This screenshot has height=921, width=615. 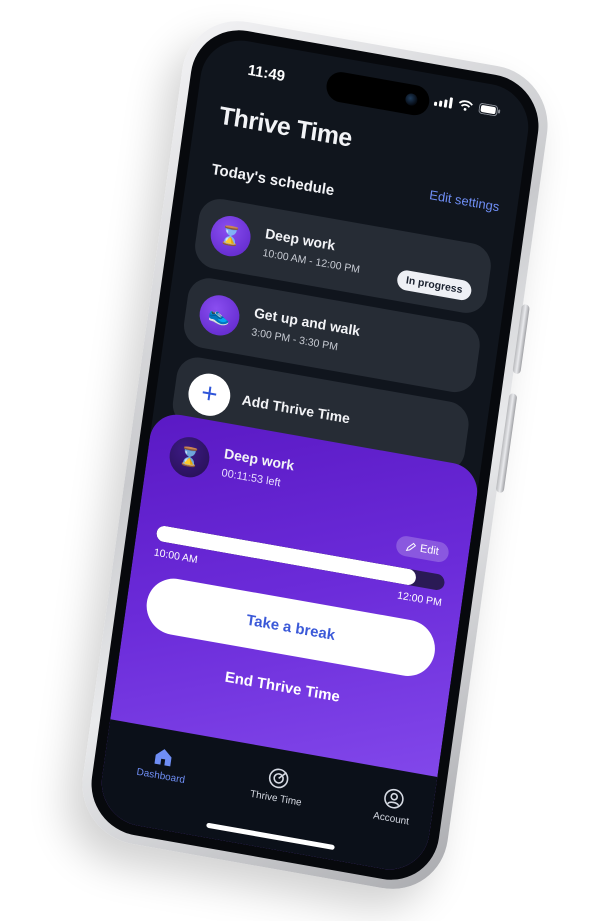 I want to click on add-label: Add Thrive Time, so click(x=295, y=409).